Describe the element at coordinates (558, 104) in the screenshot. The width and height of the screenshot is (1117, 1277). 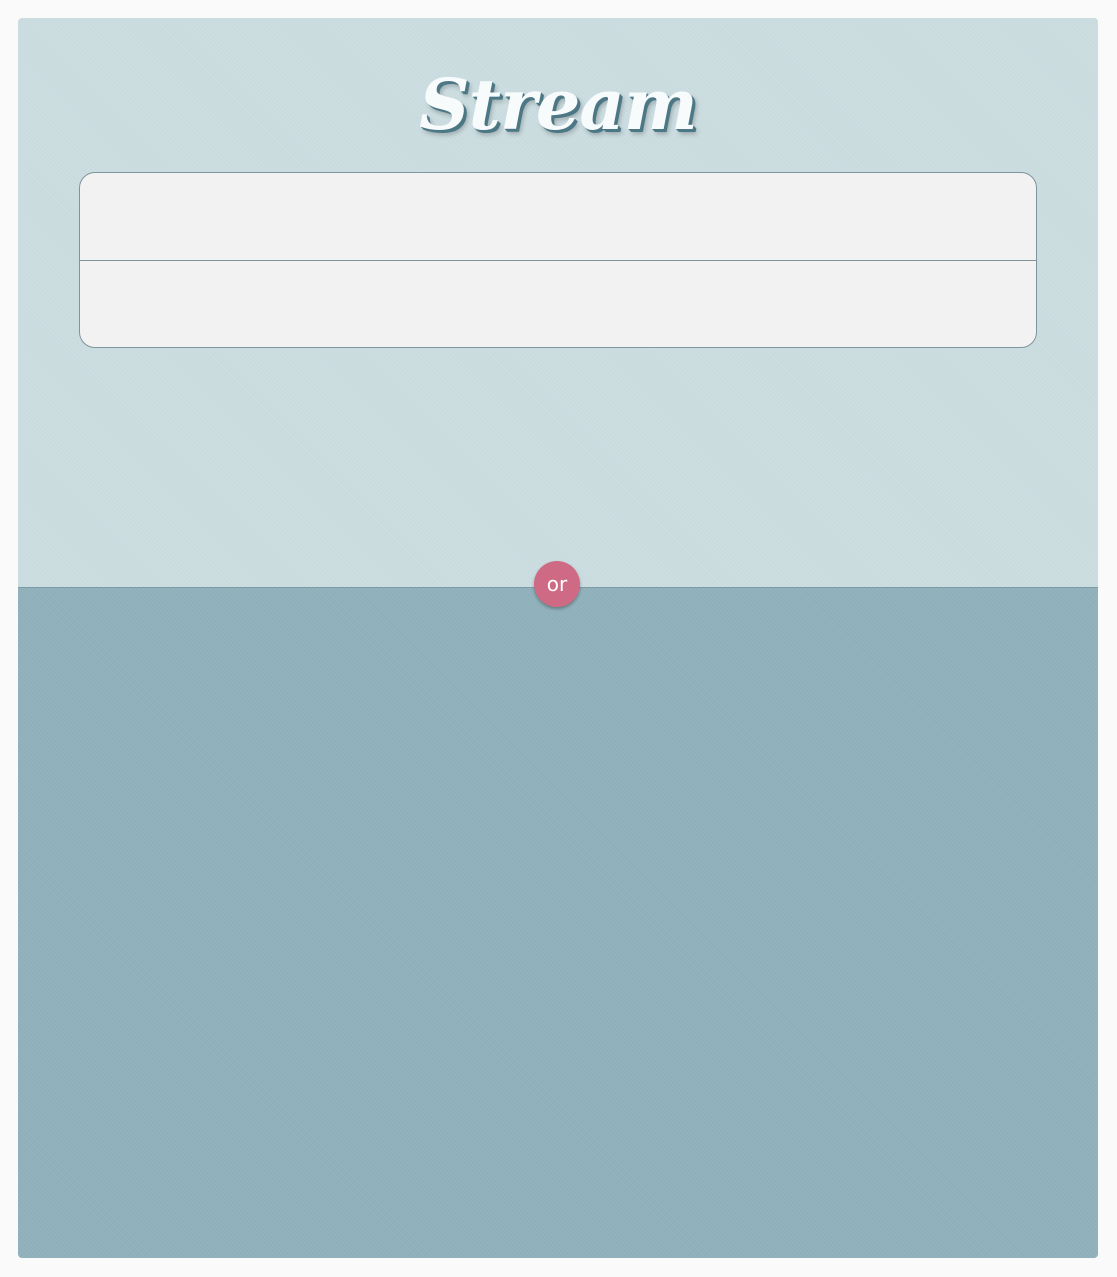
I see `app-logo: Stream` at that location.